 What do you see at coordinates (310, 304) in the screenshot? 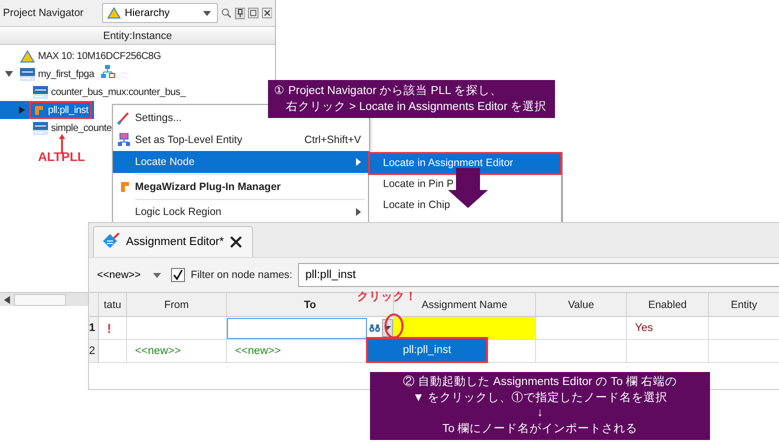
I see `column-header: To` at bounding box center [310, 304].